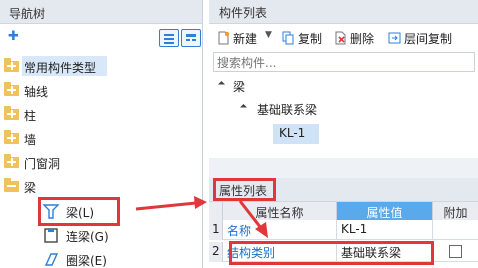 This screenshot has width=478, height=268. Describe the element at coordinates (216, 230) in the screenshot. I see `row-number: 1` at that location.